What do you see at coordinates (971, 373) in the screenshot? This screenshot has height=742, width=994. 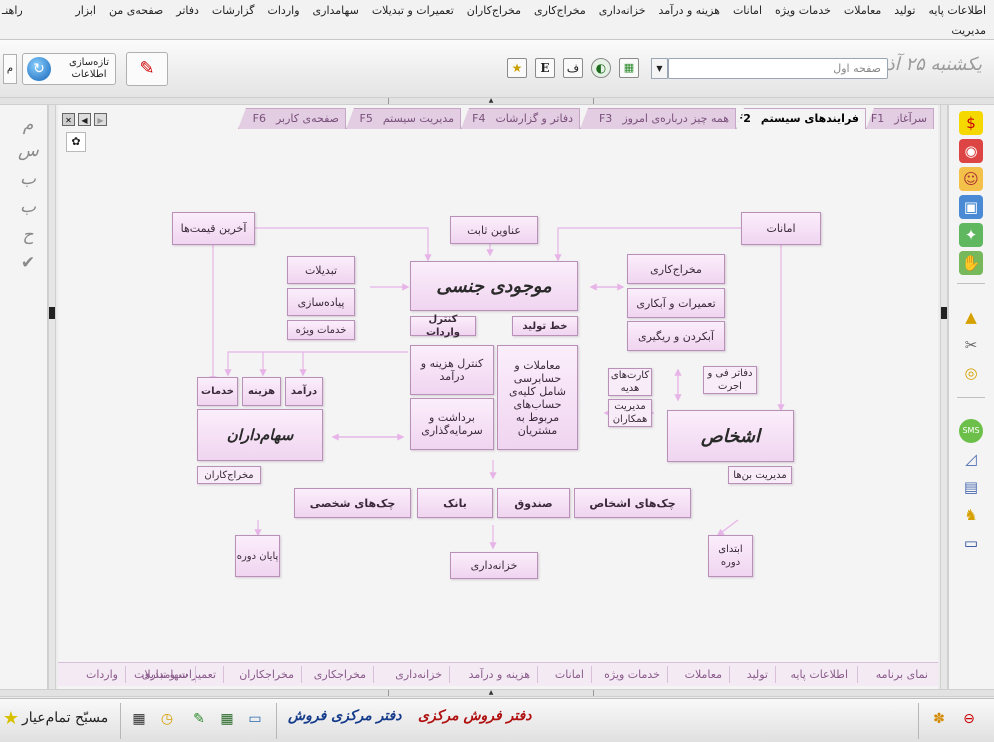 I see `ring-icon: ◎` at bounding box center [971, 373].